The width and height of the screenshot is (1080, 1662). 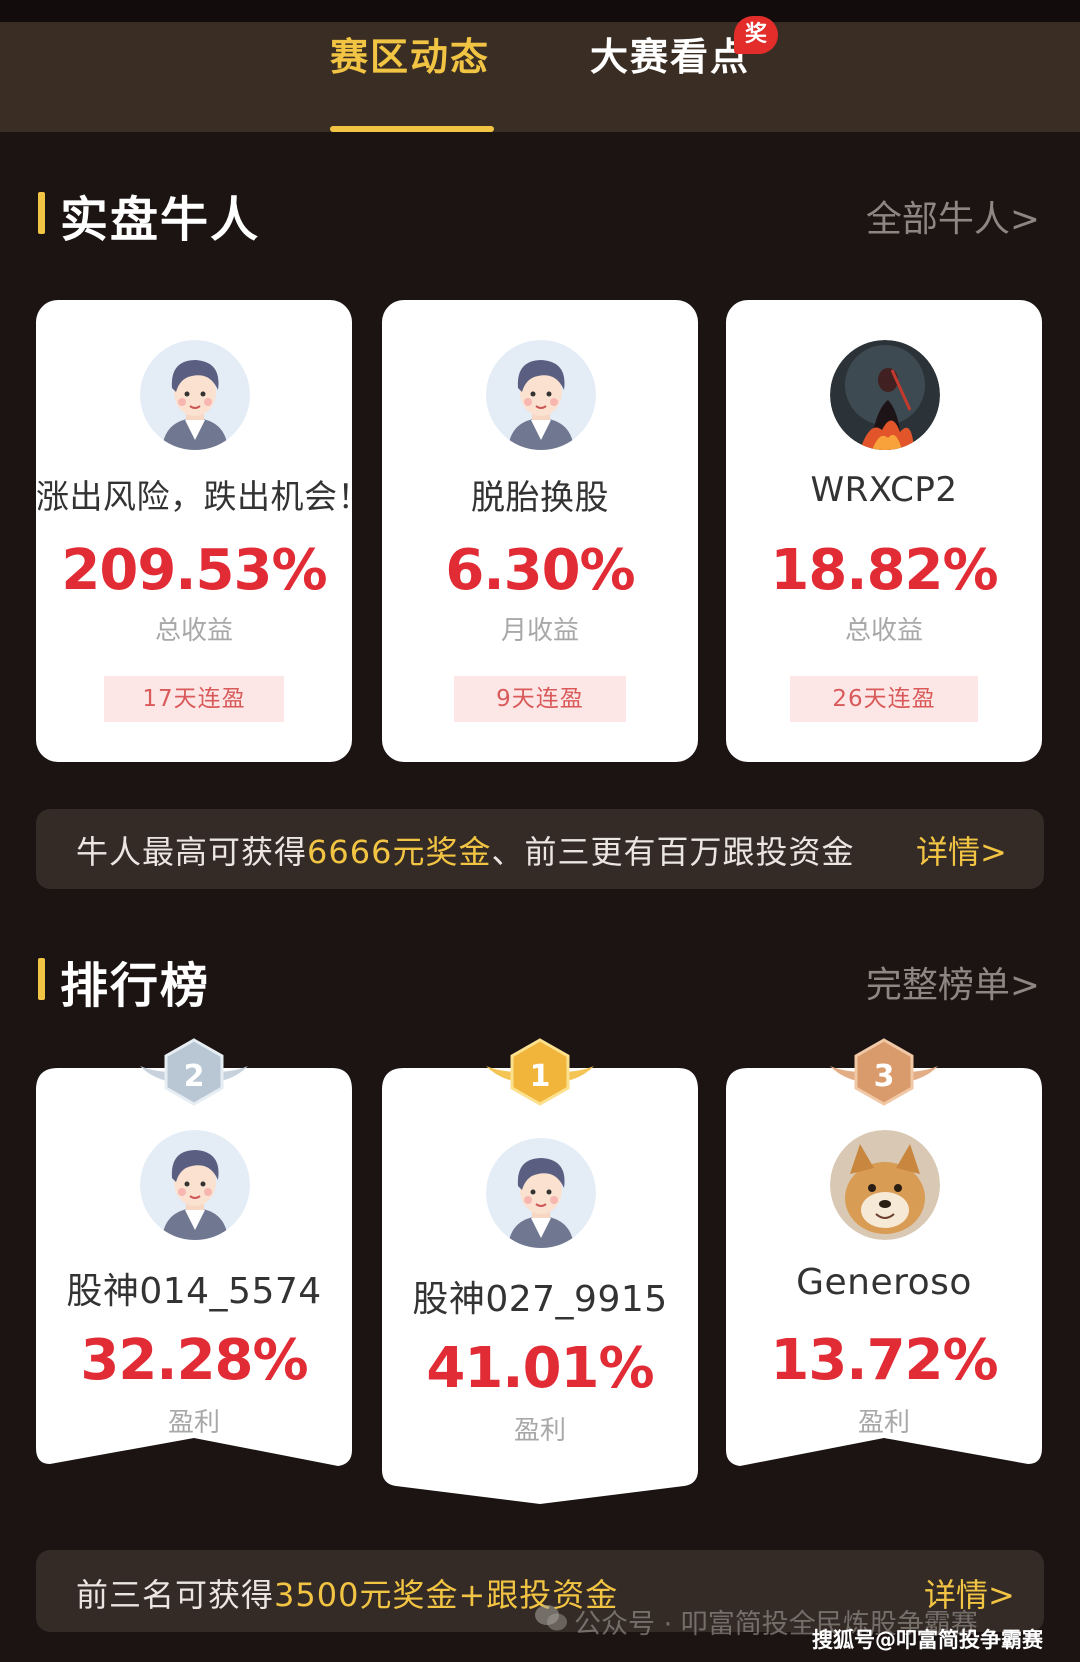 I want to click on ranking-profit-value: 32.28%, so click(x=194, y=1360).